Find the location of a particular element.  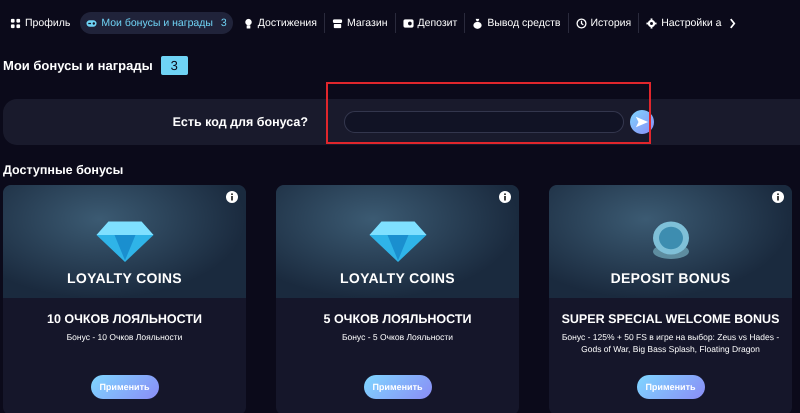

bonus-title: SUPER SPECIAL WELCOME BONUS is located at coordinates (671, 319).